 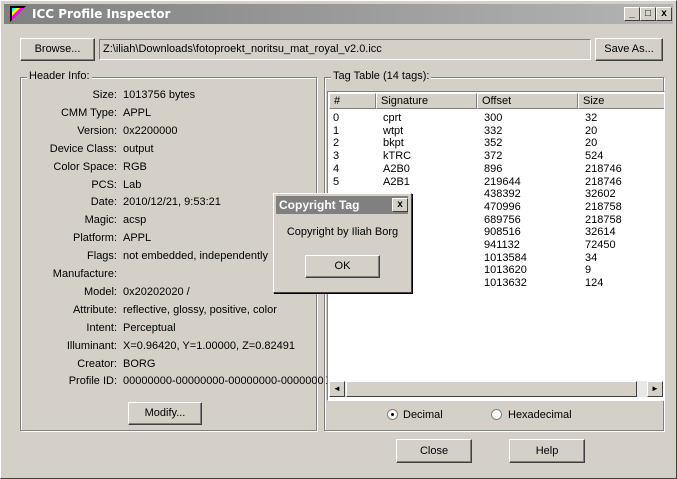 What do you see at coordinates (496, 414) in the screenshot?
I see `hexadecimal-radio` at bounding box center [496, 414].